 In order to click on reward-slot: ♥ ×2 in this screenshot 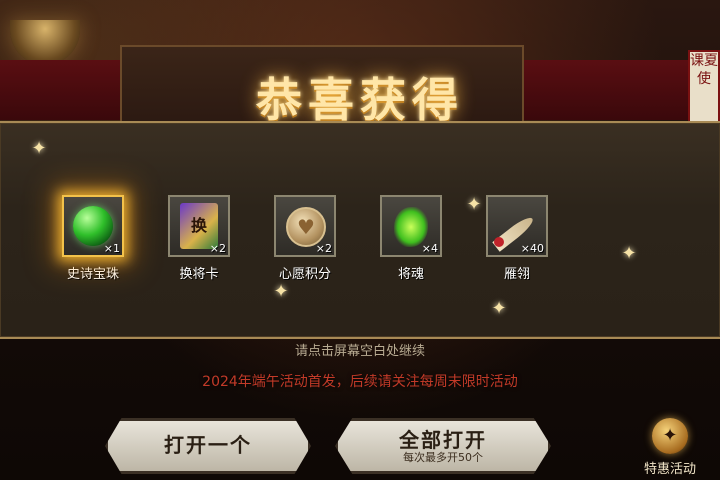, I will do `click(305, 226)`.